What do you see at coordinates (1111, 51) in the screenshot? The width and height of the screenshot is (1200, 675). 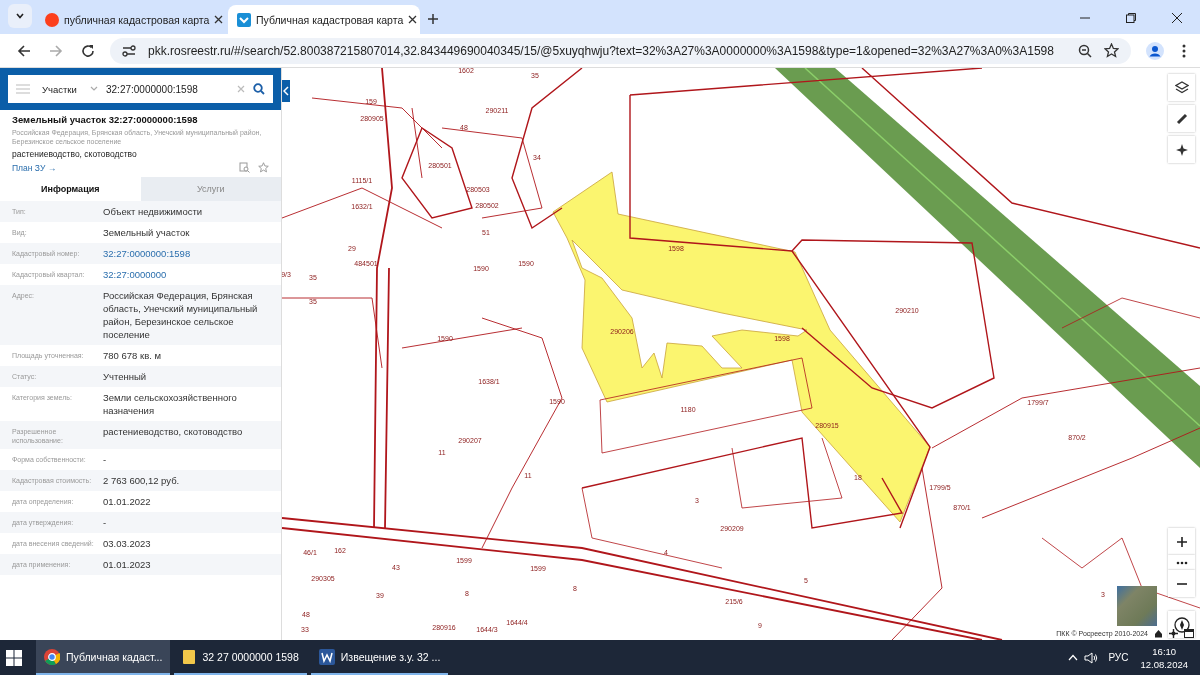 I see `bookmark-star-icon` at bounding box center [1111, 51].